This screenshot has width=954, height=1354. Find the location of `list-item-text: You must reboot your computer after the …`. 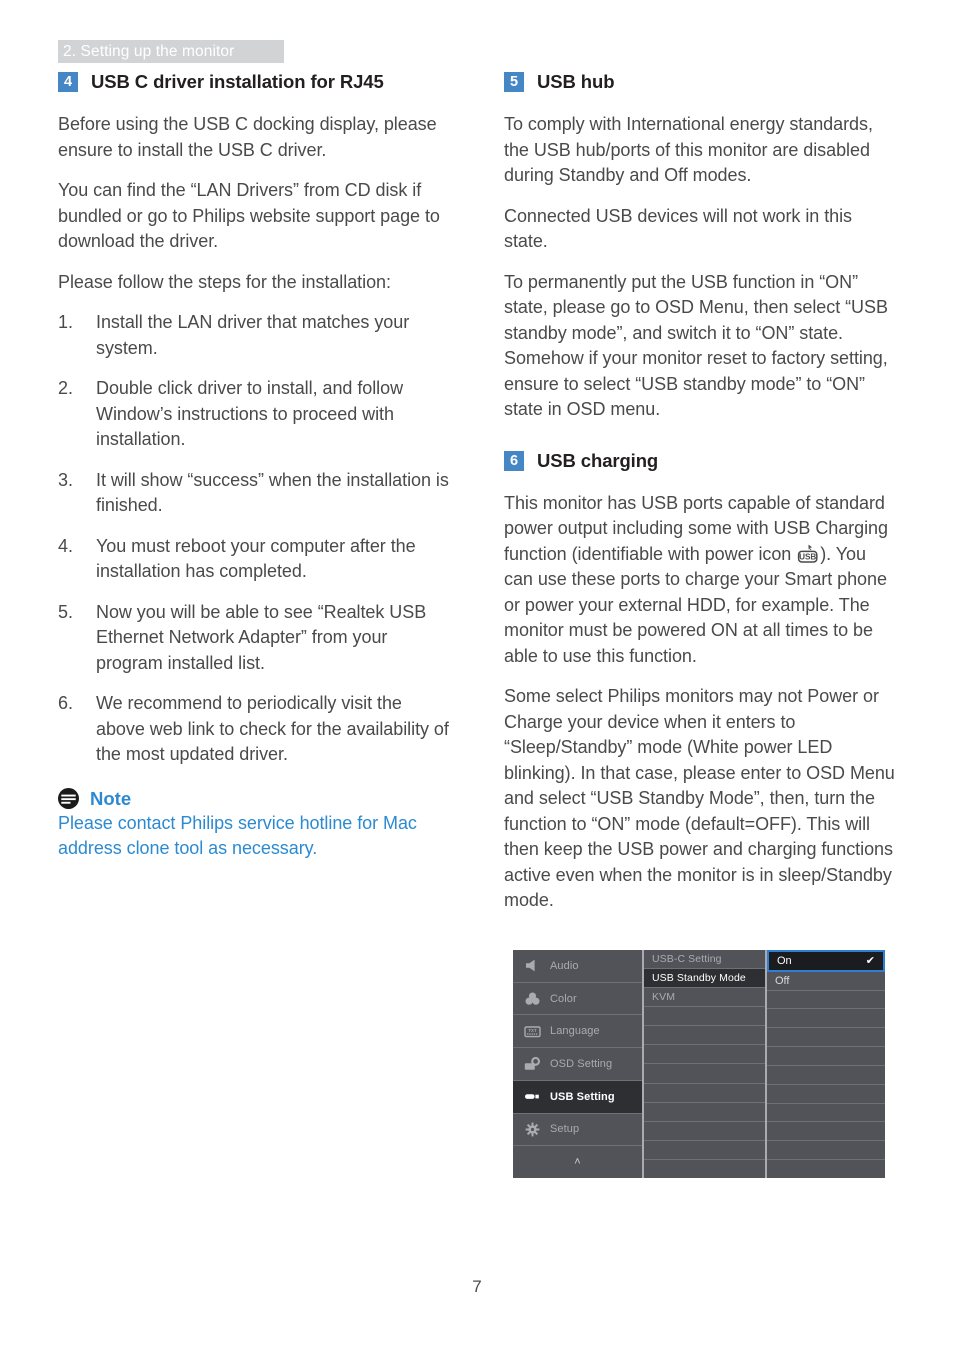

list-item-text: You must reboot your computer after the … is located at coordinates (256, 558).